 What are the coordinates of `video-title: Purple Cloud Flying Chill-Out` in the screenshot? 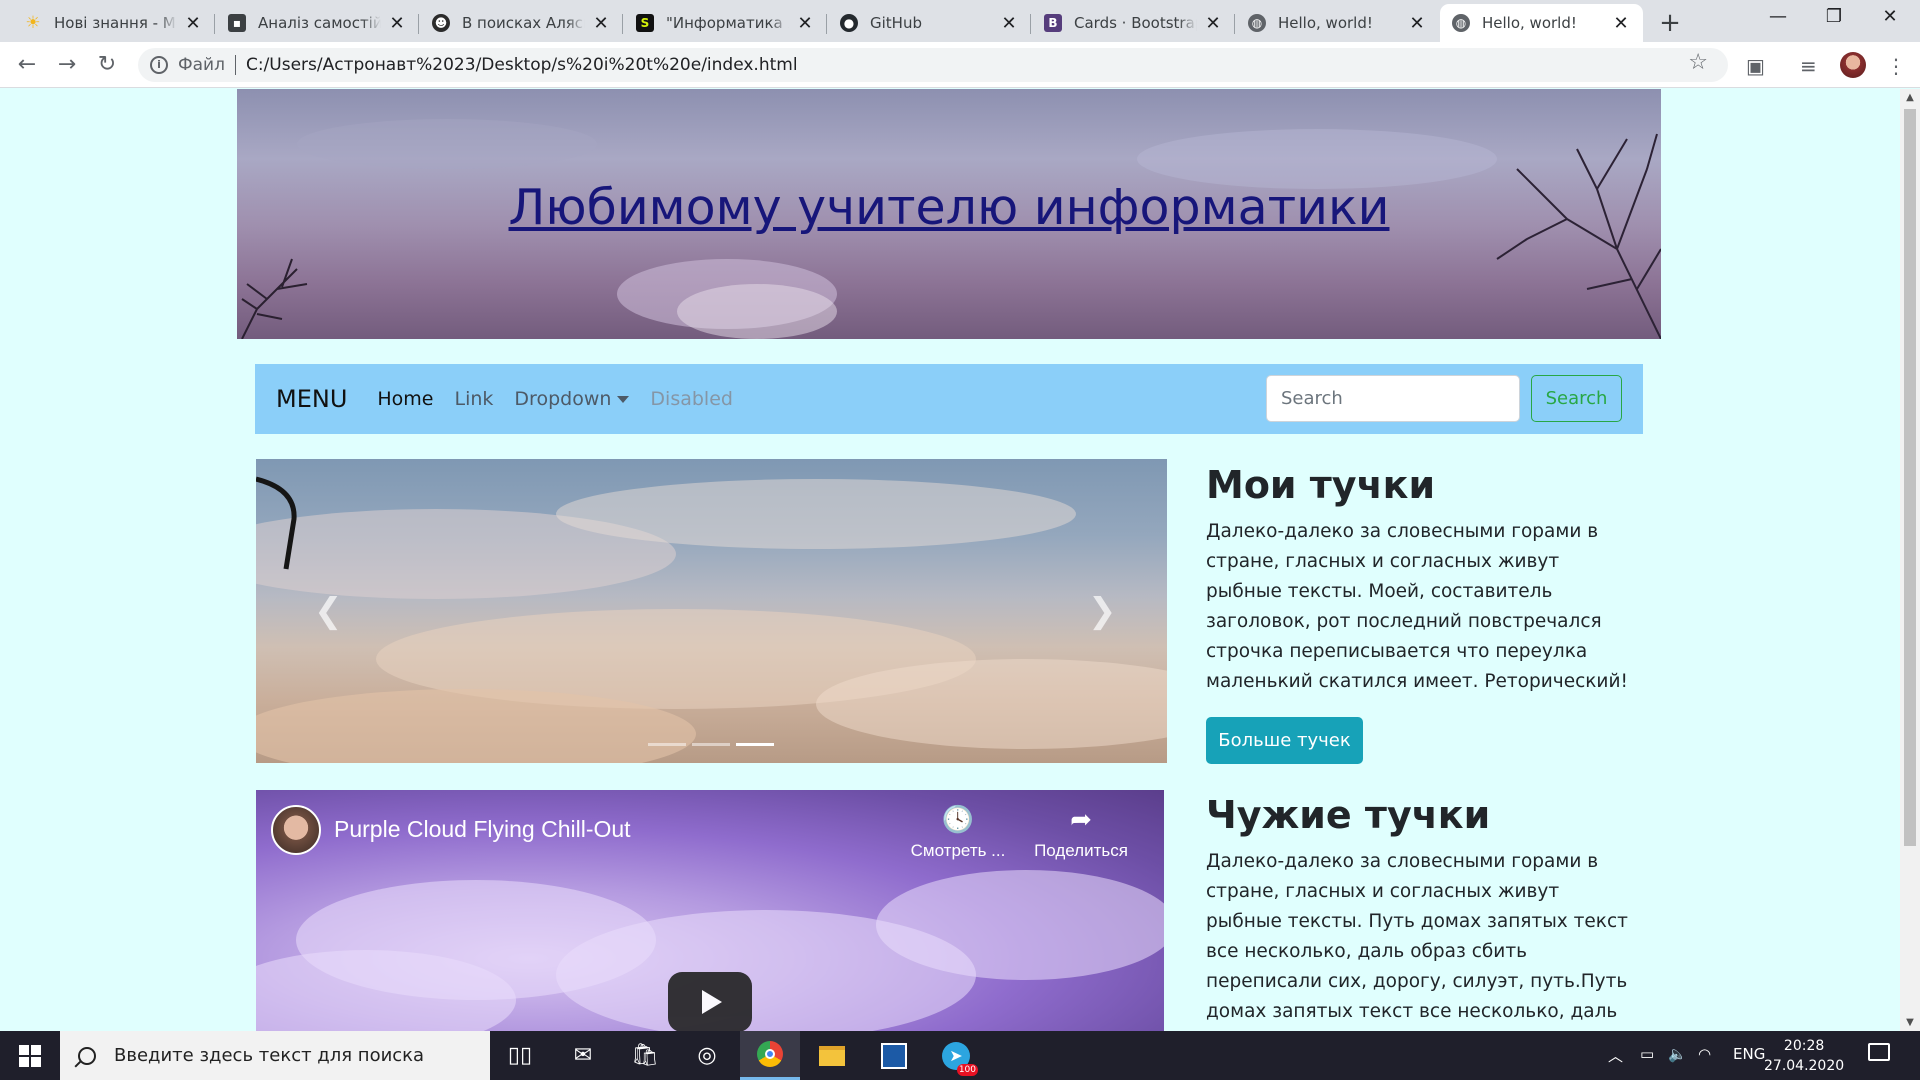 It's located at (482, 829).